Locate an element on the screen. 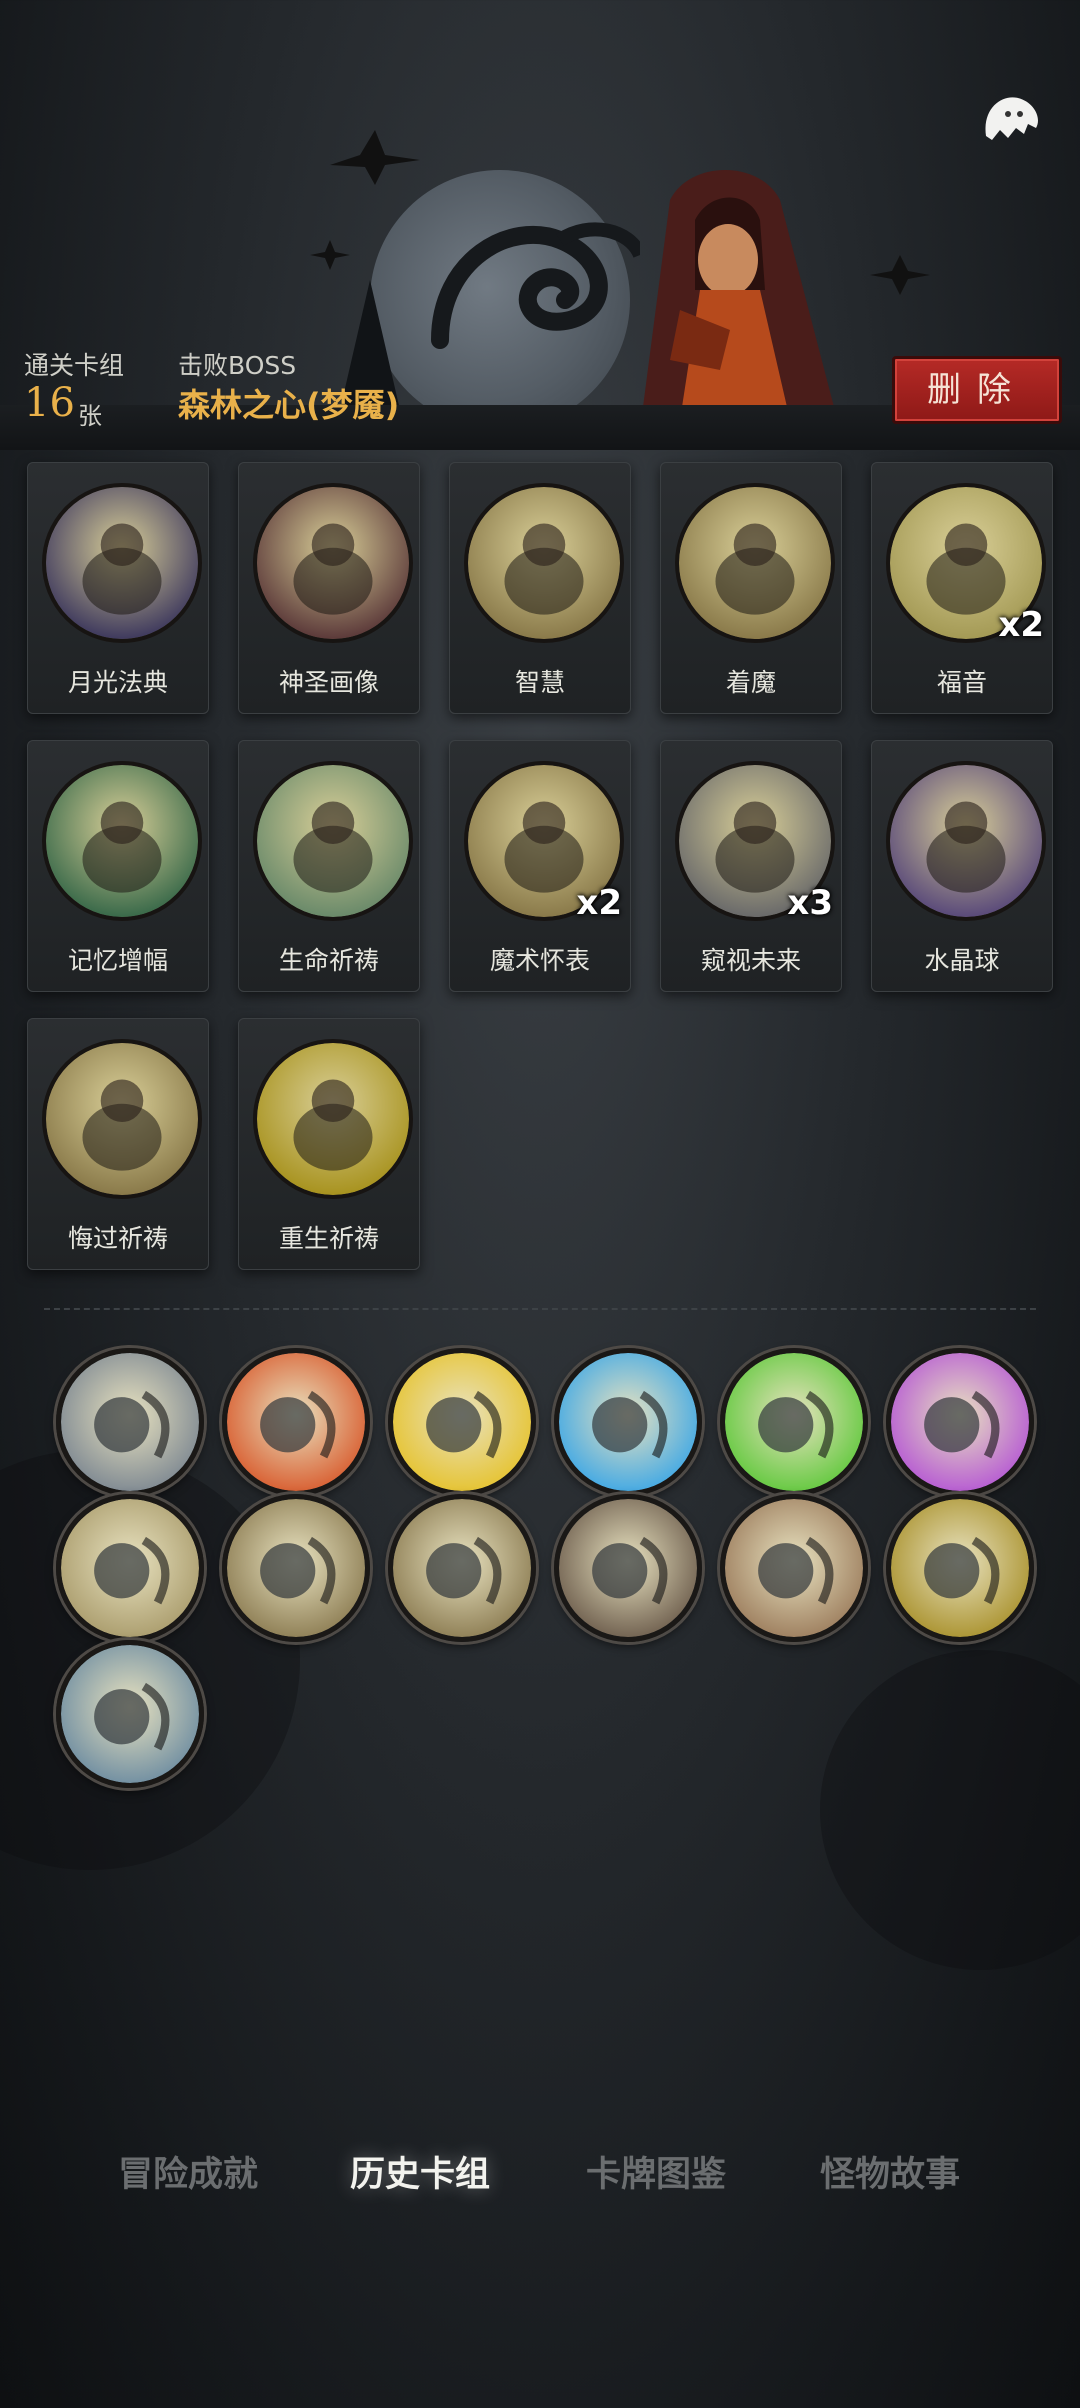 Image resolution: width=1080 pixels, height=2408 pixels. boss-name: 森林之心(梦魇) is located at coordinates (289, 405).